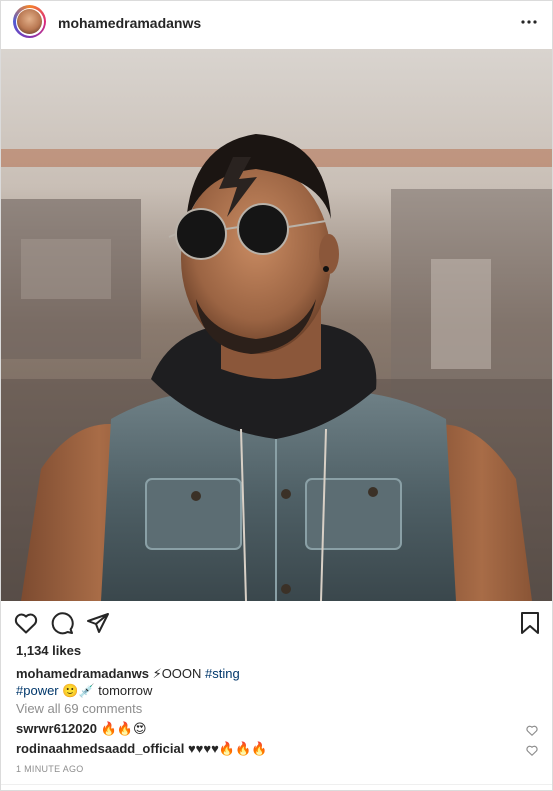 The width and height of the screenshot is (553, 791). What do you see at coordinates (82, 673) in the screenshot?
I see `caption-username: mohamedramadanws` at bounding box center [82, 673].